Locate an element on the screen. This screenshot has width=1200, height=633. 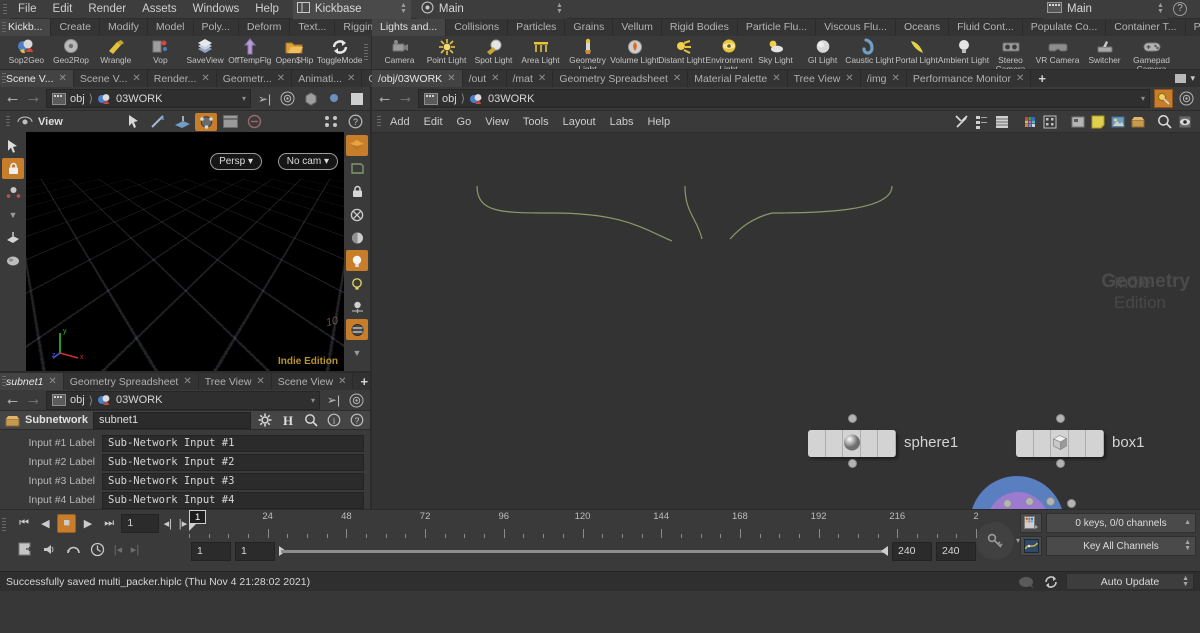
shelf-tool-offtempflg: OffTempFlg is located at coordinates (249, 50).